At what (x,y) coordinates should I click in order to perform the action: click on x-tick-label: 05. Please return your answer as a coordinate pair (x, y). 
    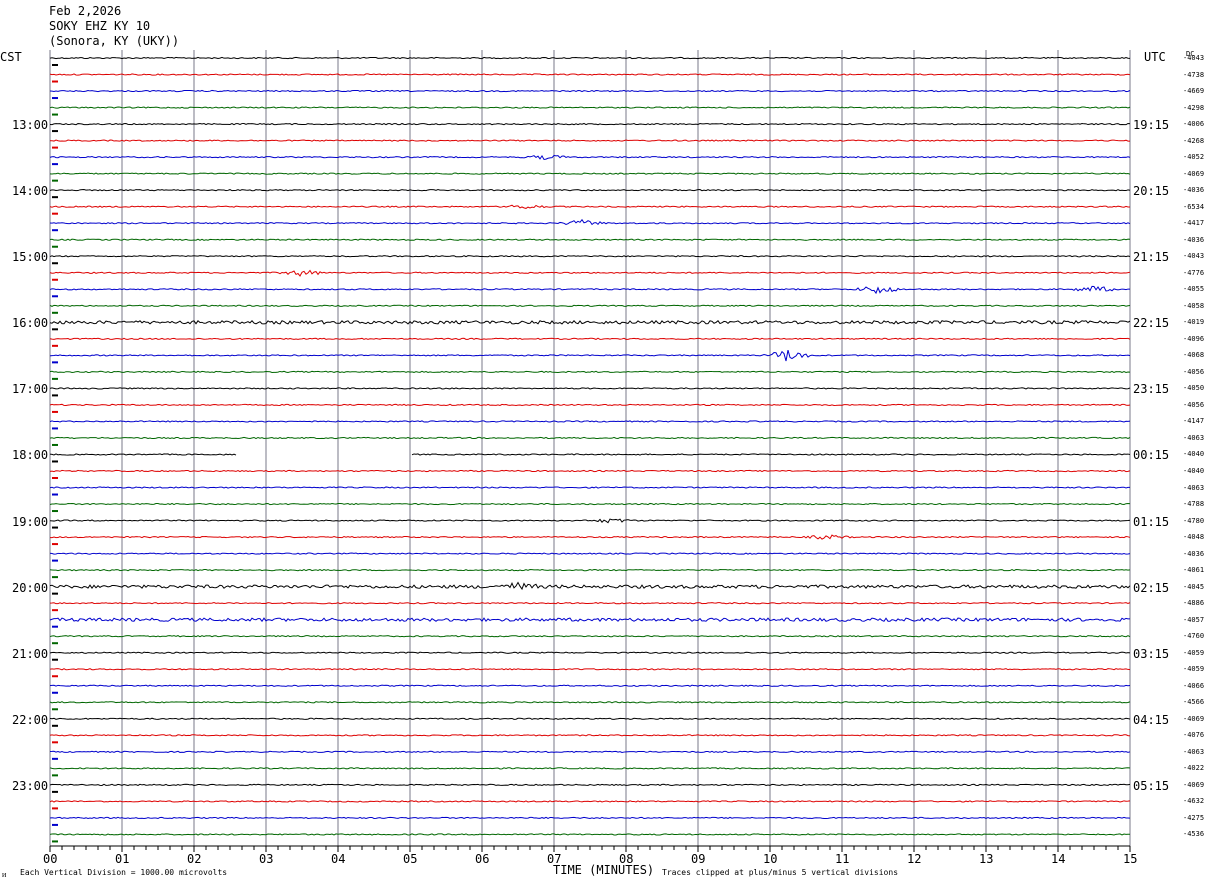
    Looking at the image, I should click on (410, 859).